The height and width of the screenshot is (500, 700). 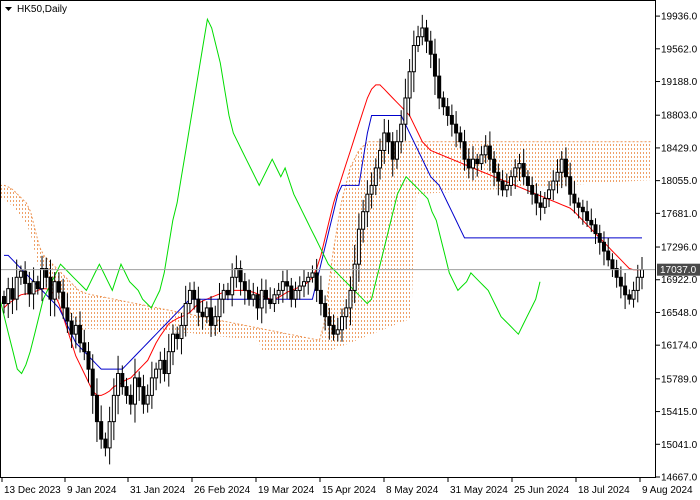 I want to click on y-tick-label: 15415.0, so click(x=679, y=412).